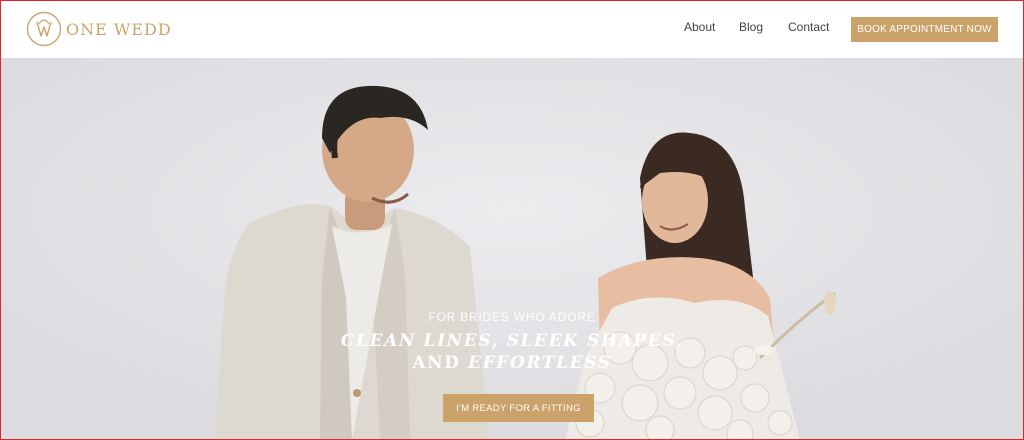  Describe the element at coordinates (119, 29) in the screenshot. I see `brand-name: ONE WEDD` at that location.